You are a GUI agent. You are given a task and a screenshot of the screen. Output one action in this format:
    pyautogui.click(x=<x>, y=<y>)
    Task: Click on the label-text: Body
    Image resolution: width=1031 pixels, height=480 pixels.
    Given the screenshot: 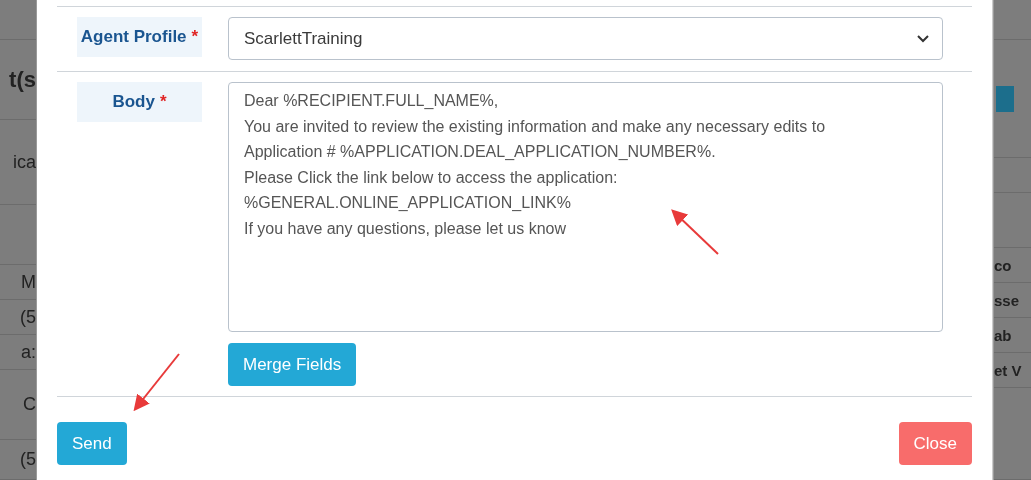 What is the action you would take?
    pyautogui.click(x=133, y=102)
    